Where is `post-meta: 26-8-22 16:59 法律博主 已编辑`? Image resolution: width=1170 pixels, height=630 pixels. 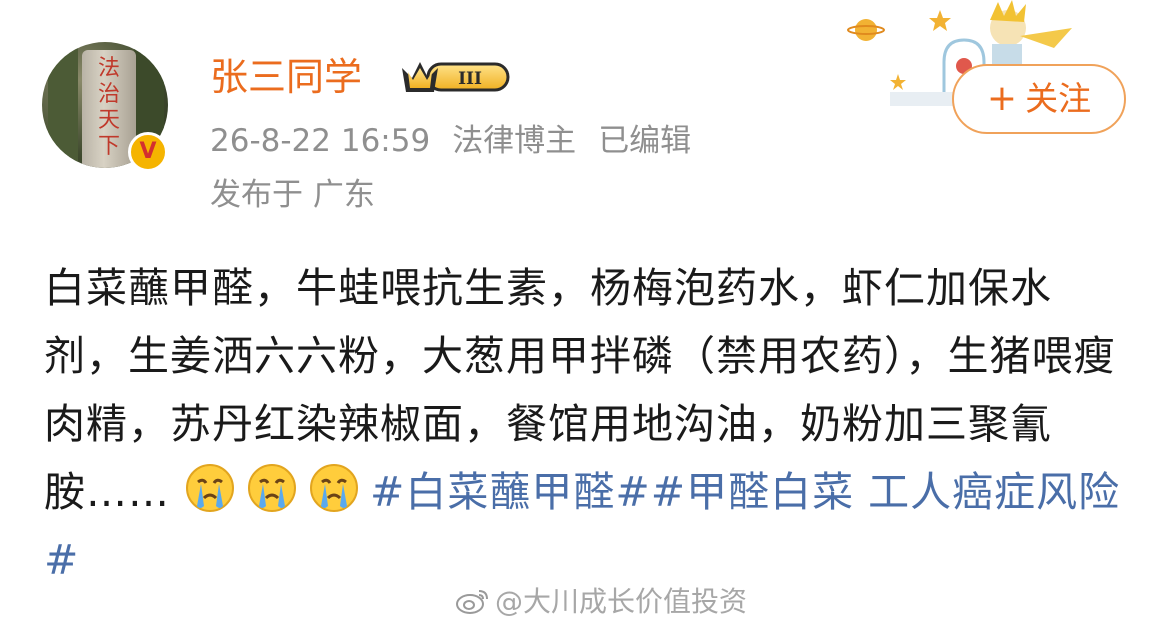 post-meta: 26-8-22 16:59 法律博主 已编辑 is located at coordinates (461, 141).